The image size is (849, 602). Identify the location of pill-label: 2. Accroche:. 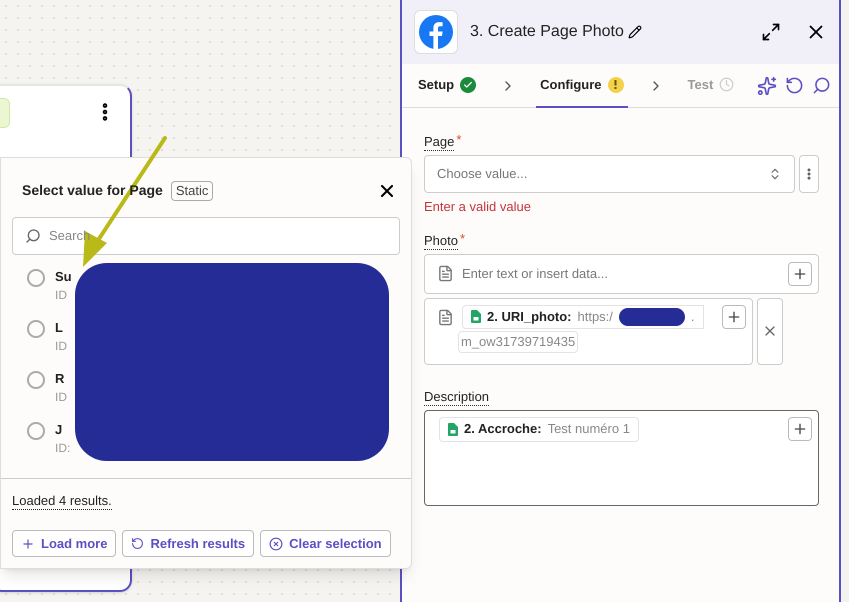
(503, 429).